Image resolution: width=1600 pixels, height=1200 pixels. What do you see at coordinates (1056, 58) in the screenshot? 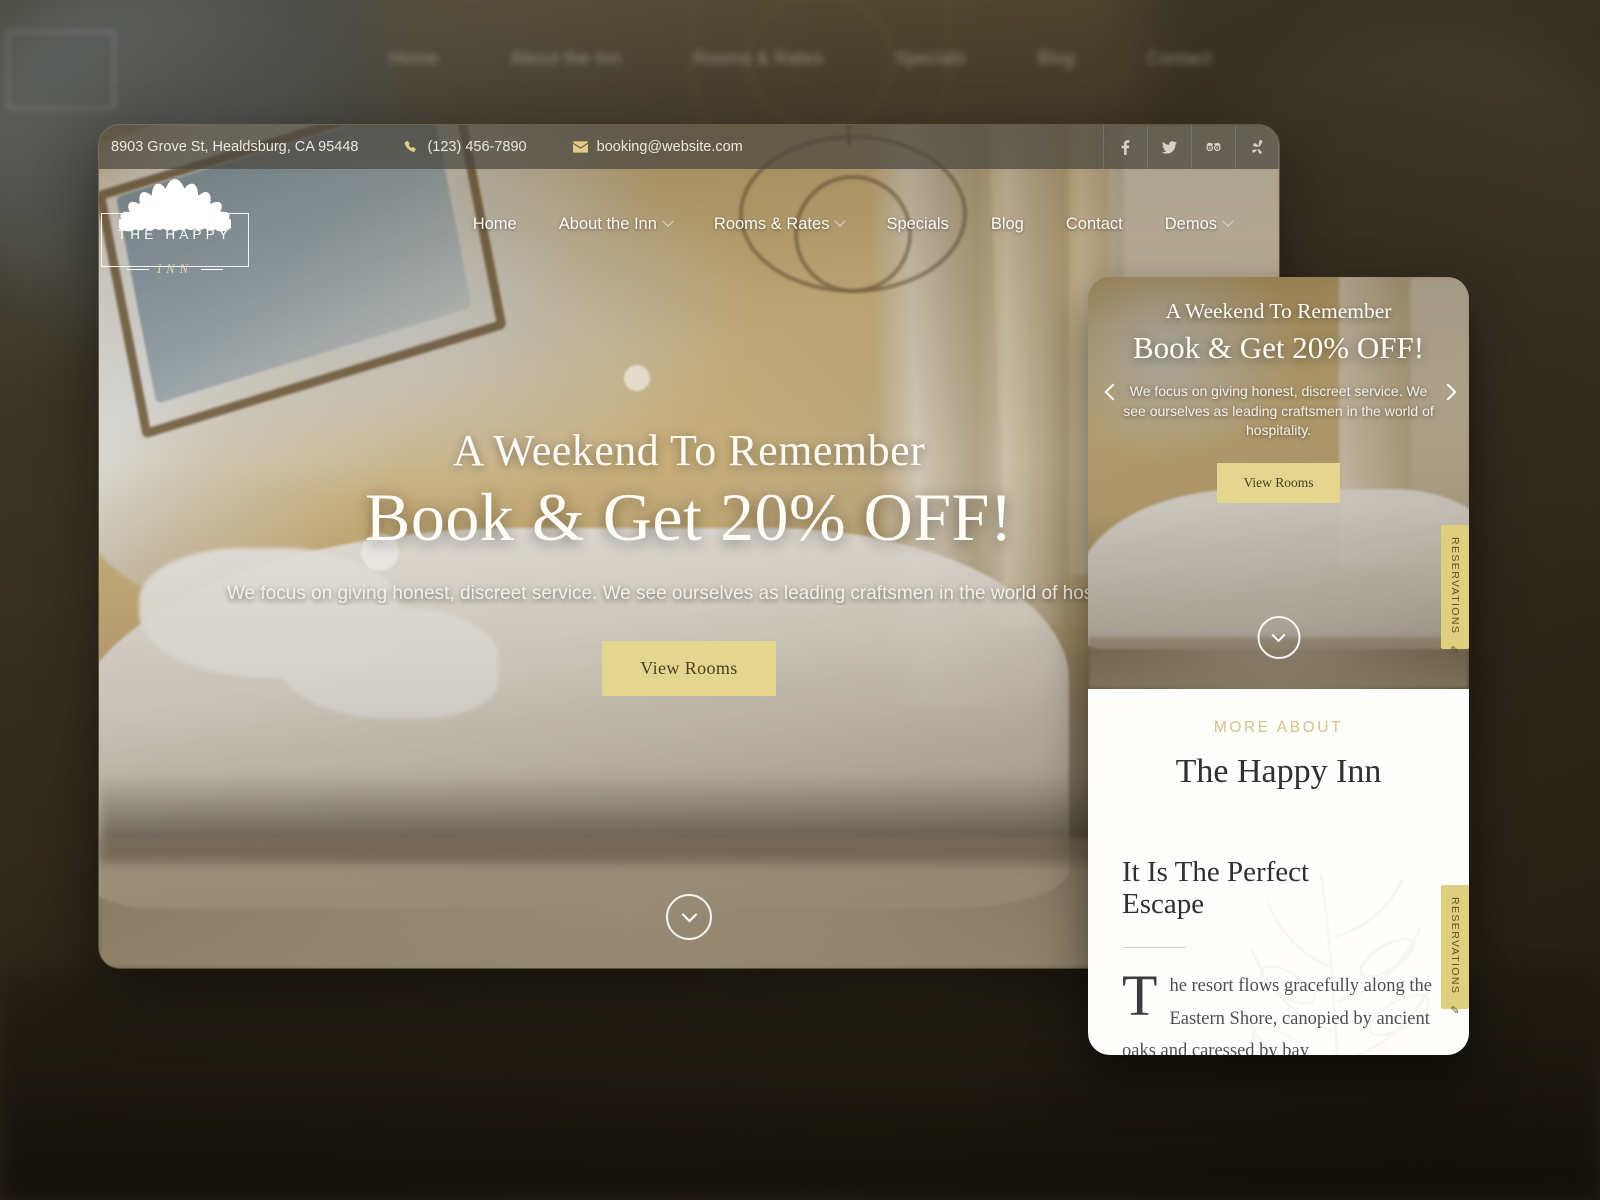
I see `background-nav-item: Blog` at bounding box center [1056, 58].